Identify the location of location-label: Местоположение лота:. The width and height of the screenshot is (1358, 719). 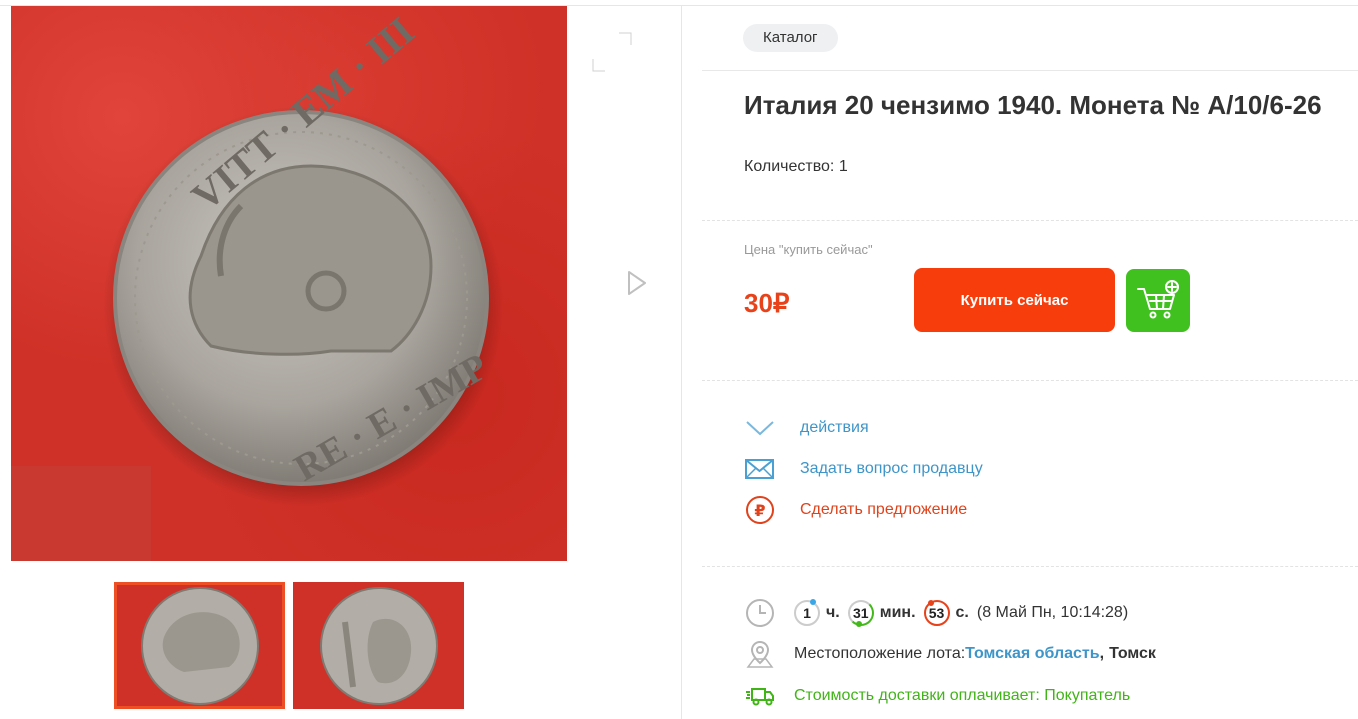
(880, 653).